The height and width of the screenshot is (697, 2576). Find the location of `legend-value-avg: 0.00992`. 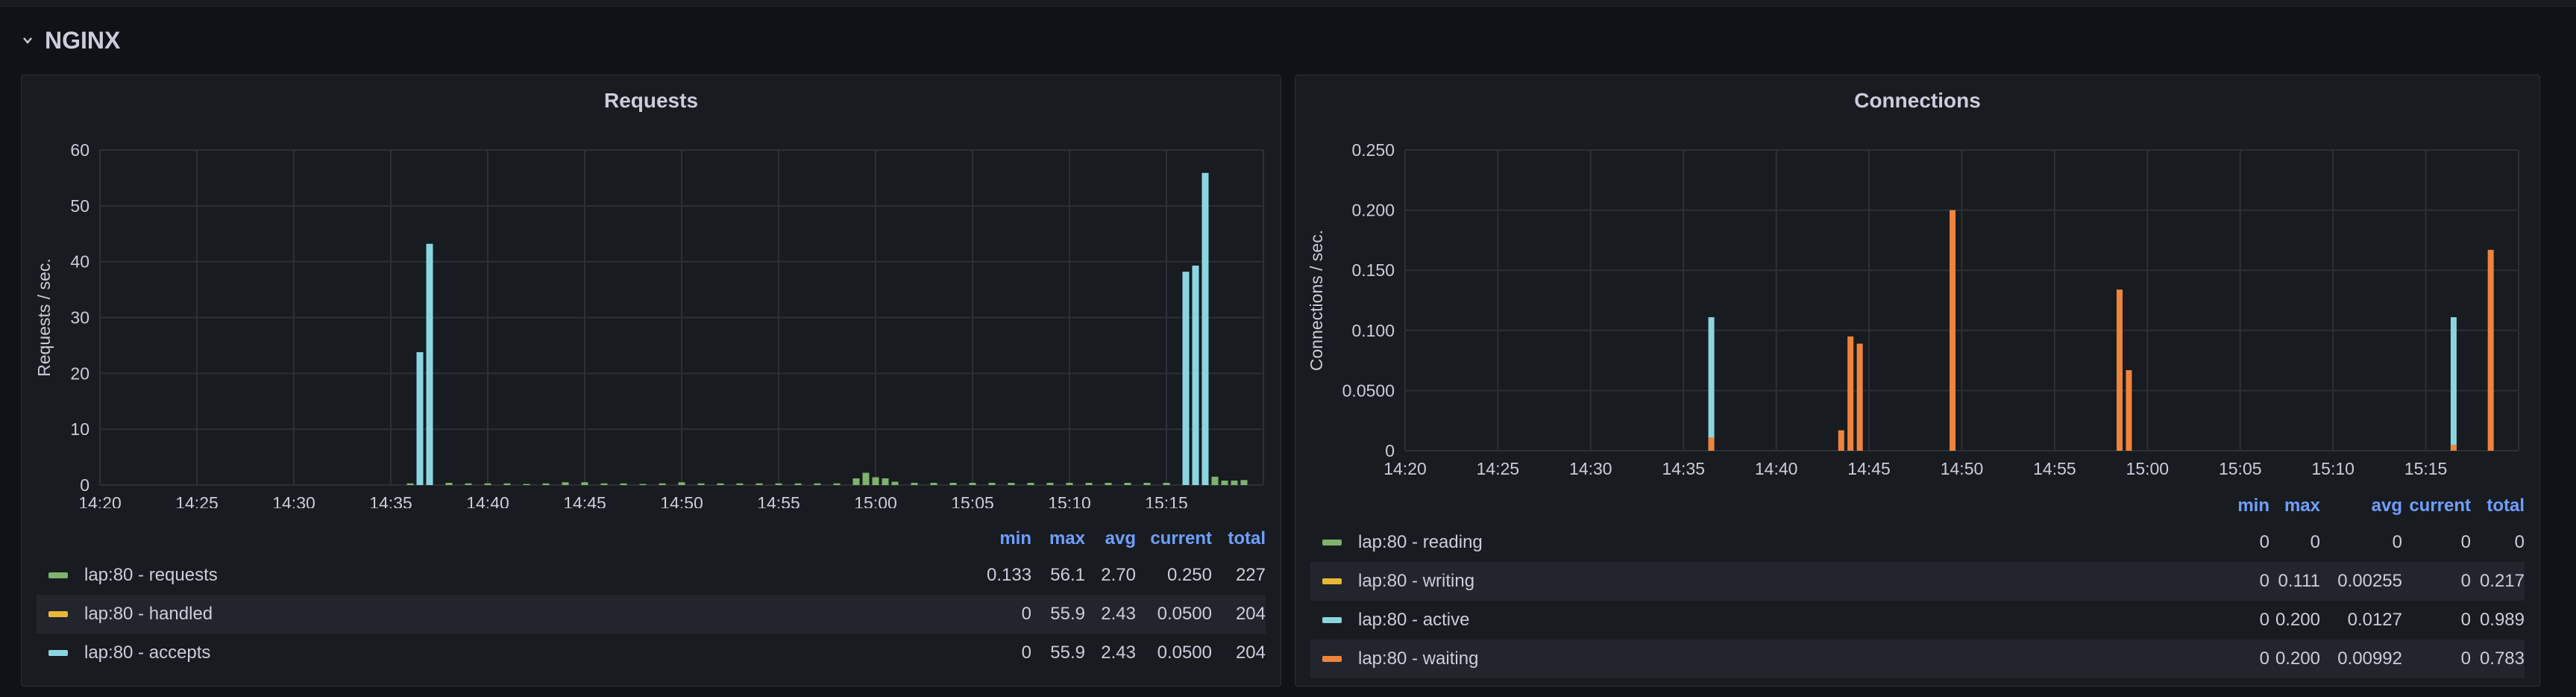

legend-value-avg: 0.00992 is located at coordinates (2369, 658).